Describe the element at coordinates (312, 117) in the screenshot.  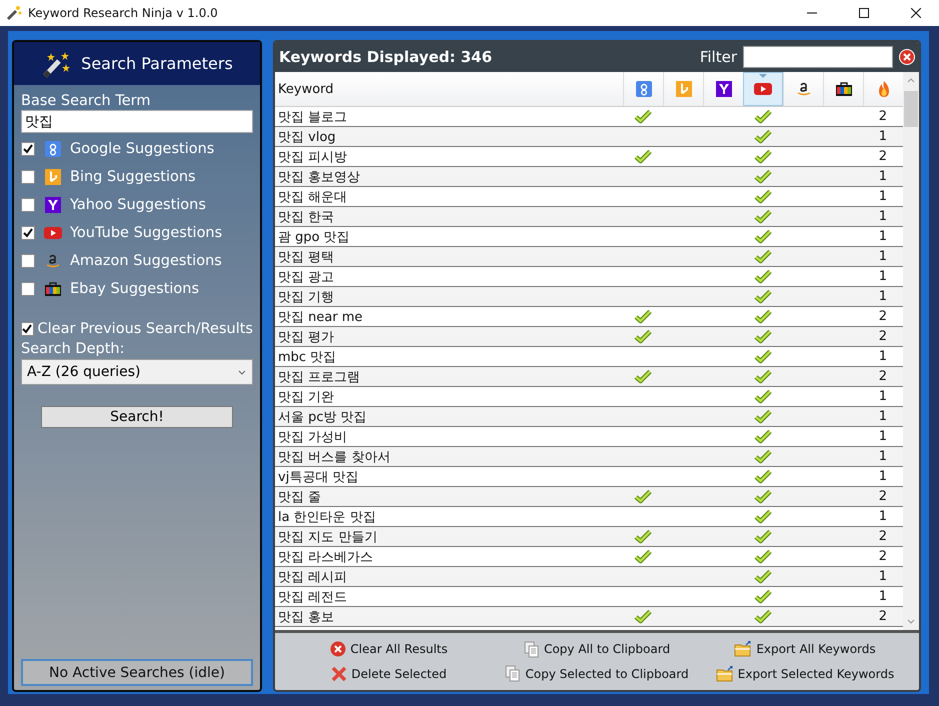
I see `keyword-cell-text: 맛집 블로그` at that location.